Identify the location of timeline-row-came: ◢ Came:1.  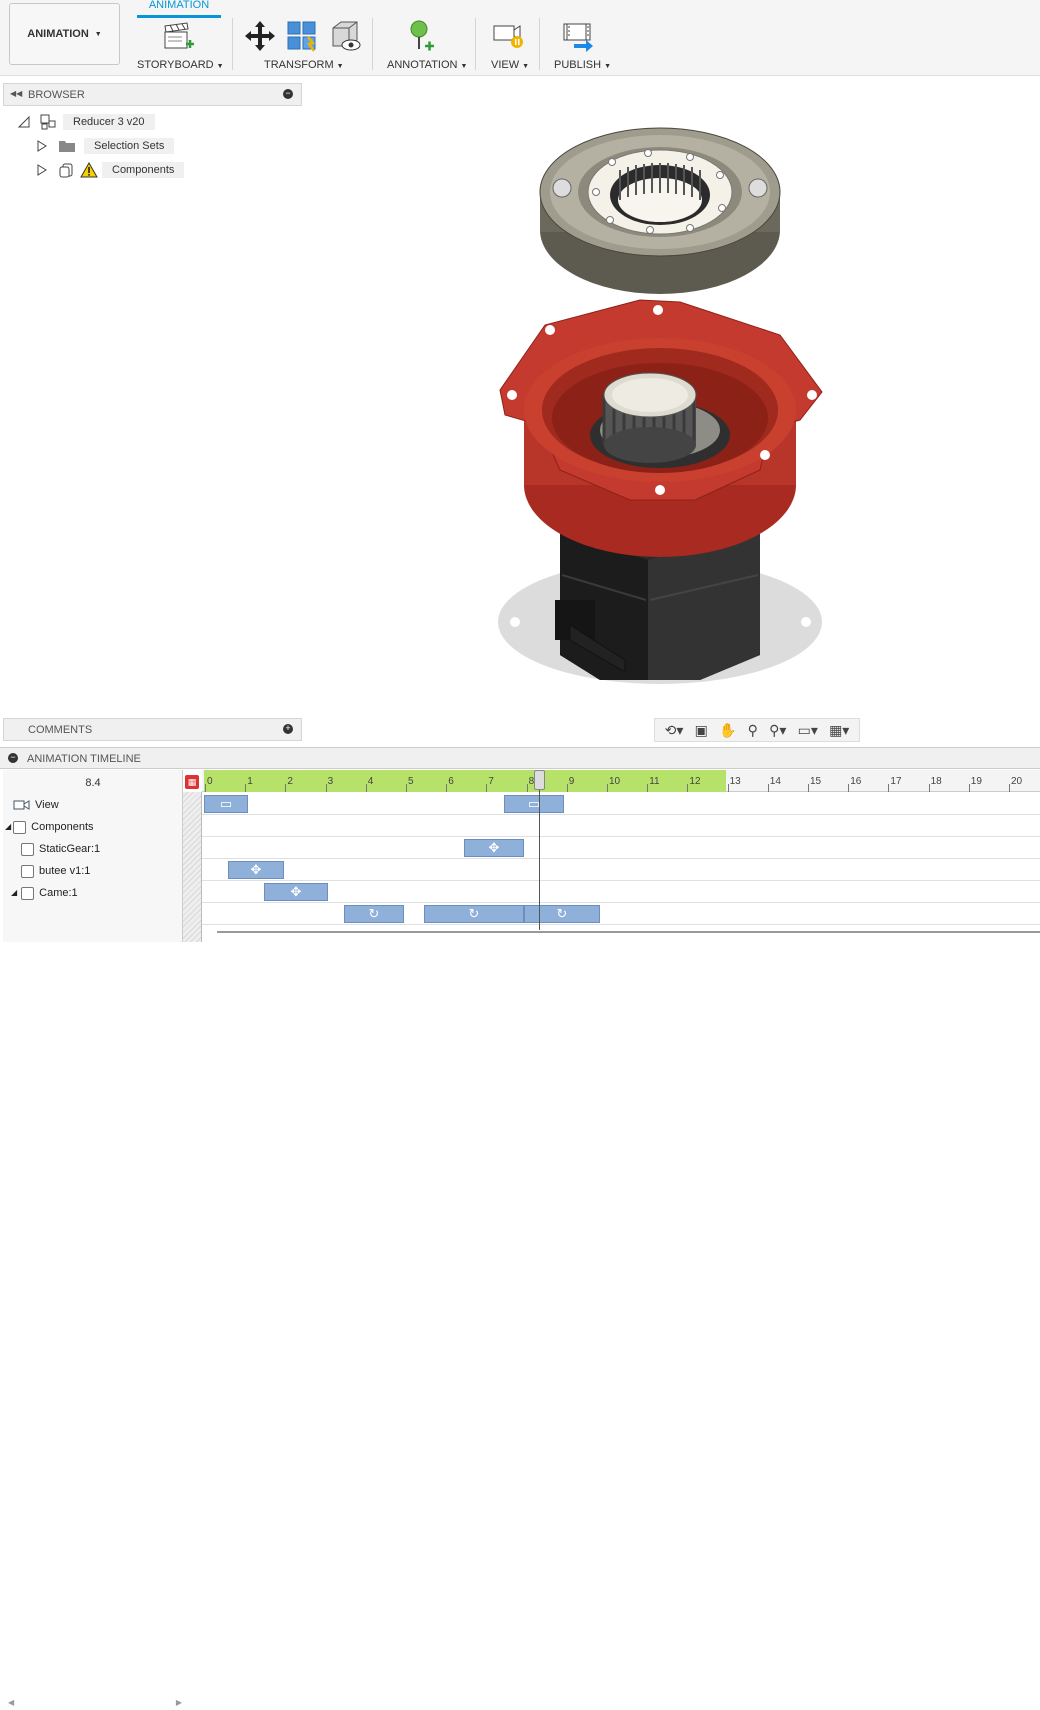
(44, 893).